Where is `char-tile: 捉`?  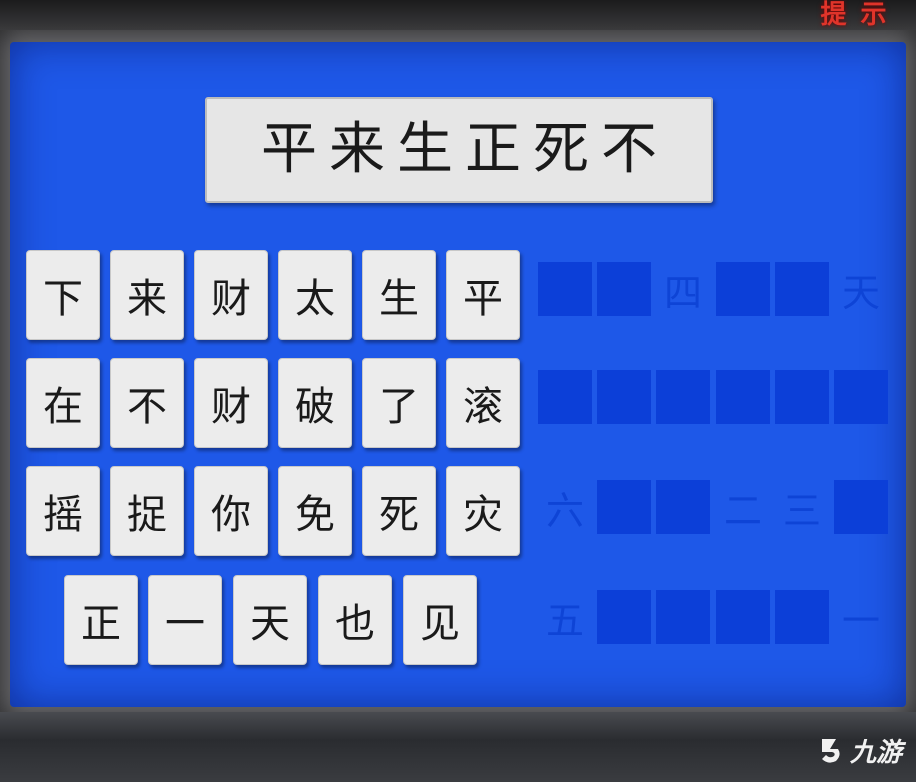
char-tile: 捉 is located at coordinates (147, 511).